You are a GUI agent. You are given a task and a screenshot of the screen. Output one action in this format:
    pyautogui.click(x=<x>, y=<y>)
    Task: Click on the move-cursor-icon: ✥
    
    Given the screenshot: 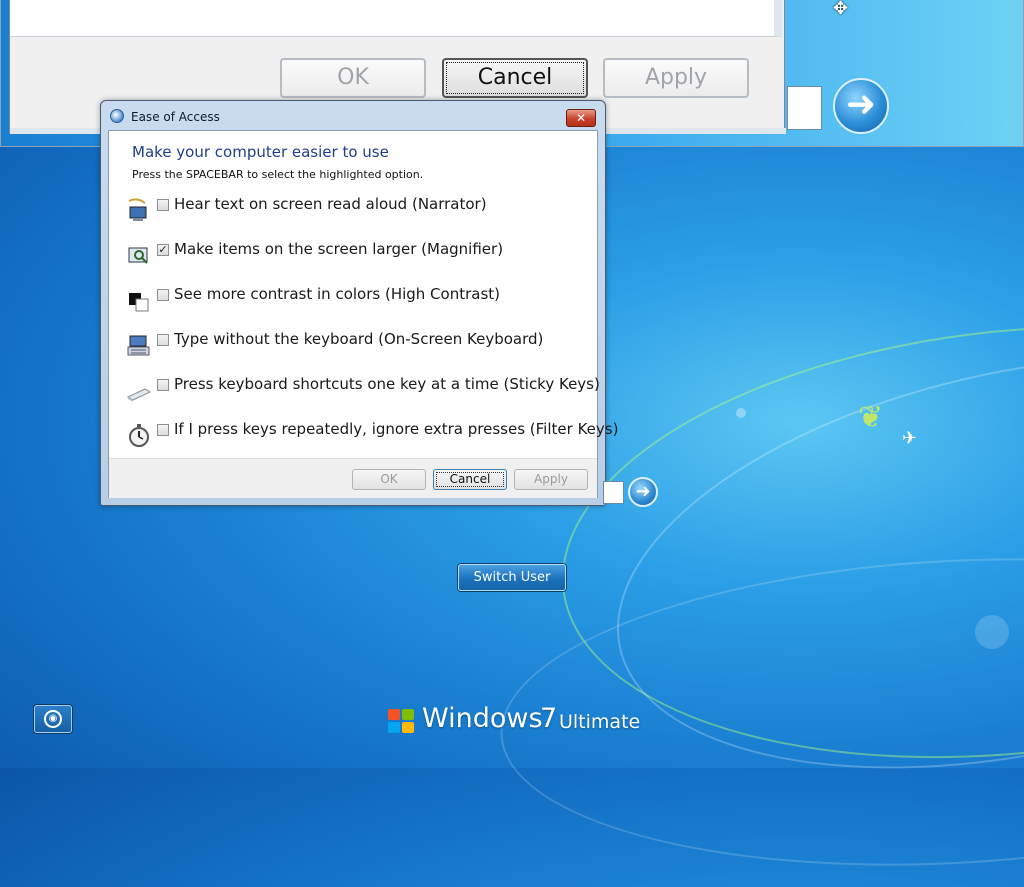 What is the action you would take?
    pyautogui.click(x=841, y=9)
    